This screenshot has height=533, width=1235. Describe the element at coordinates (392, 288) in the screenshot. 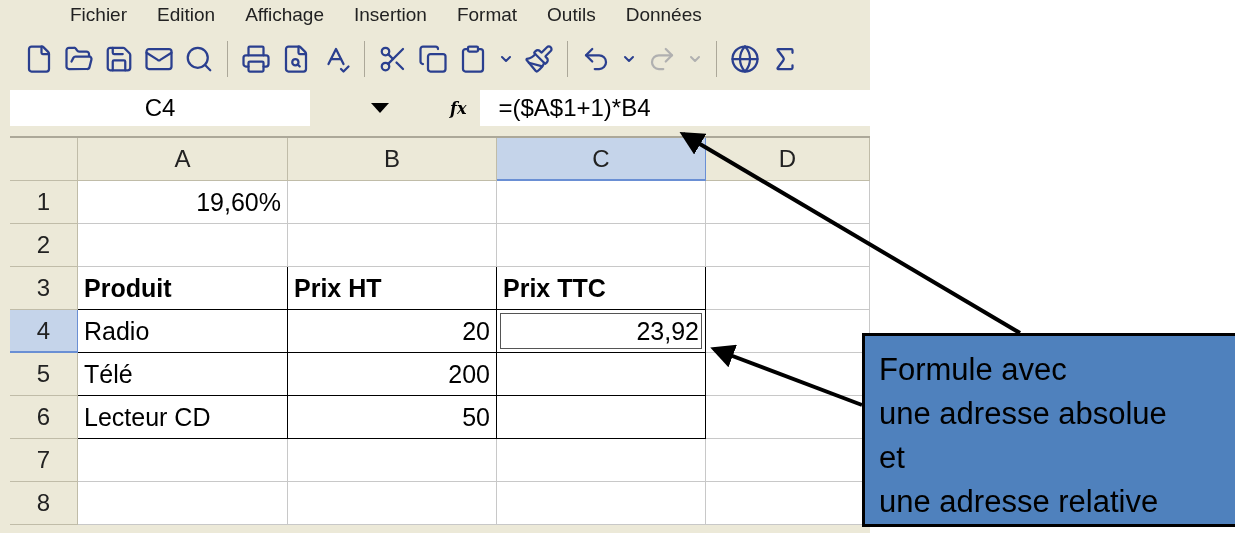

I see `table-cell: Prix HT` at that location.